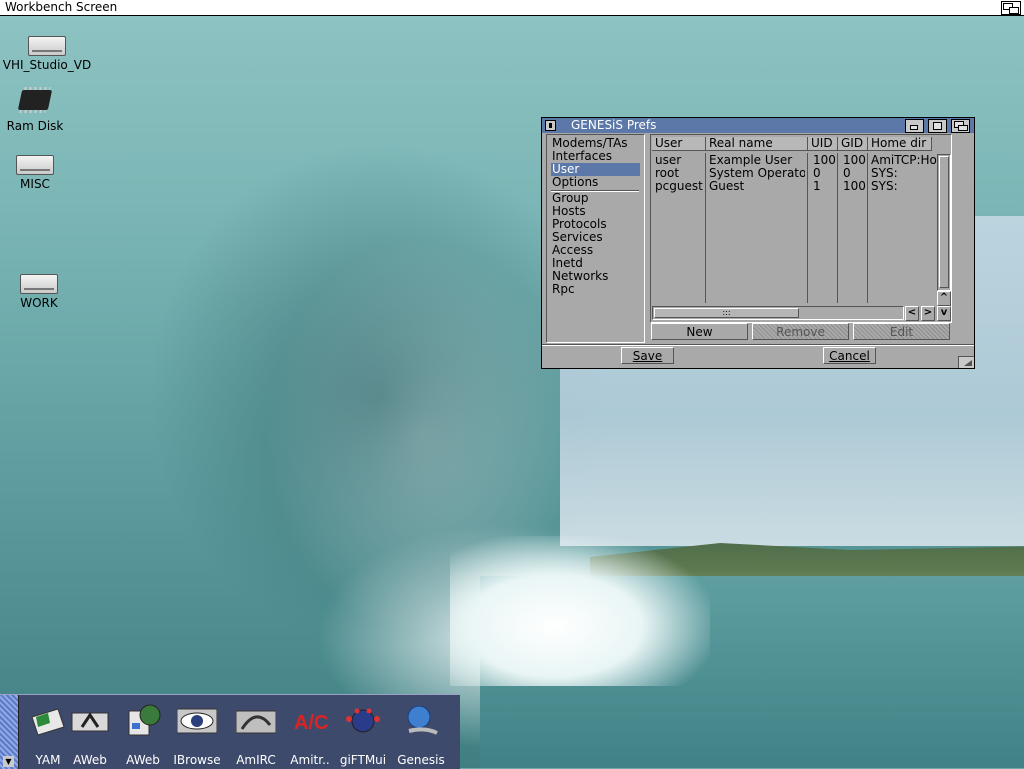 The height and width of the screenshot is (769, 1024). What do you see at coordinates (512, 8) in the screenshot?
I see `screen-title-bar: Workbench Screen` at bounding box center [512, 8].